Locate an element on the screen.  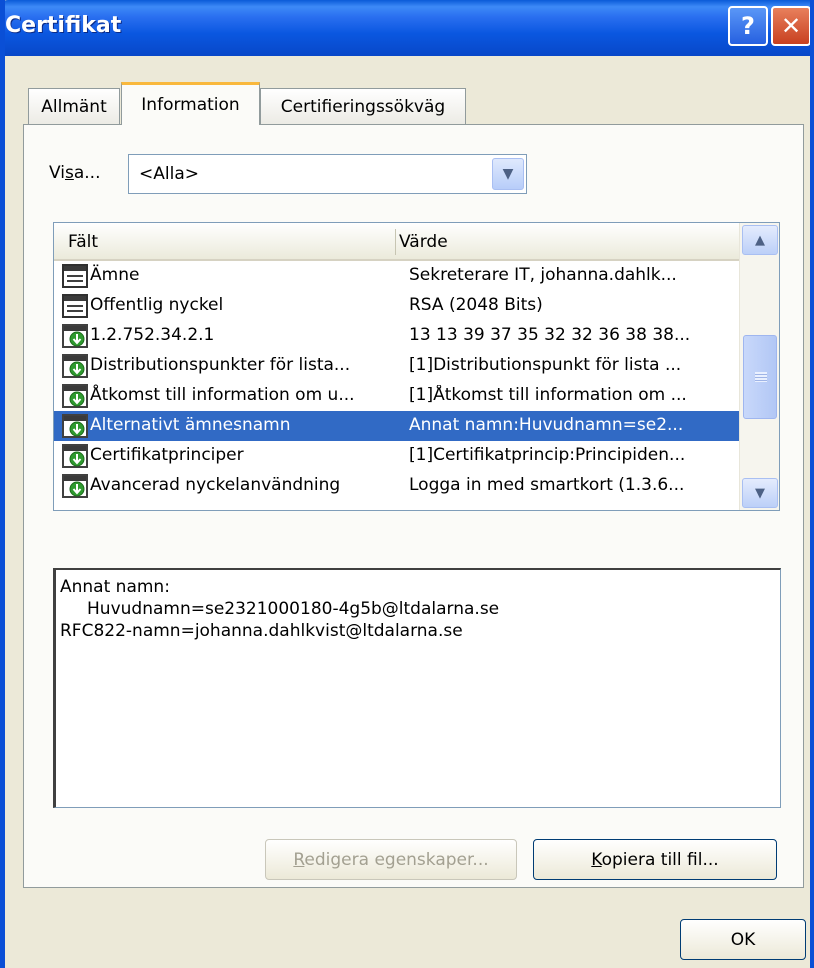
scroll-thumb is located at coordinates (760, 377).